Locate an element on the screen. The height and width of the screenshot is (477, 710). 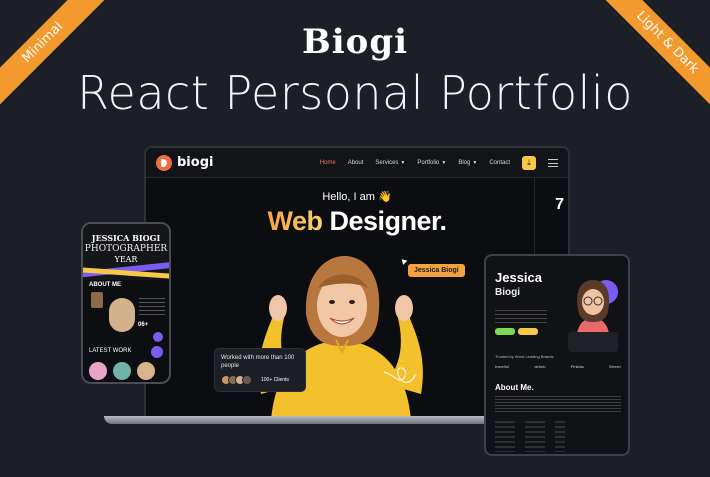
phone-arrow-button is located at coordinates (157, 352).